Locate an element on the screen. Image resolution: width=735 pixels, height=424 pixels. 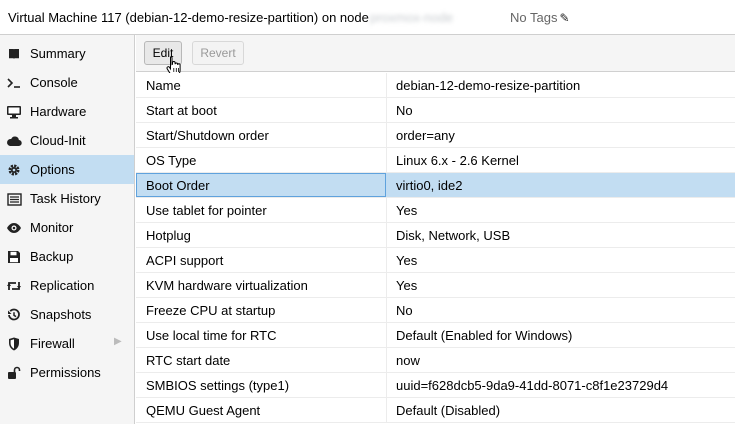
sidebar-item-summary: Summary is located at coordinates (67, 53).